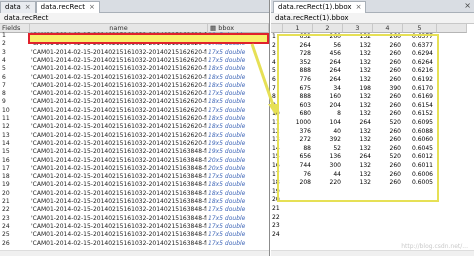  I want to click on tab-label: data, so click(13, 7).